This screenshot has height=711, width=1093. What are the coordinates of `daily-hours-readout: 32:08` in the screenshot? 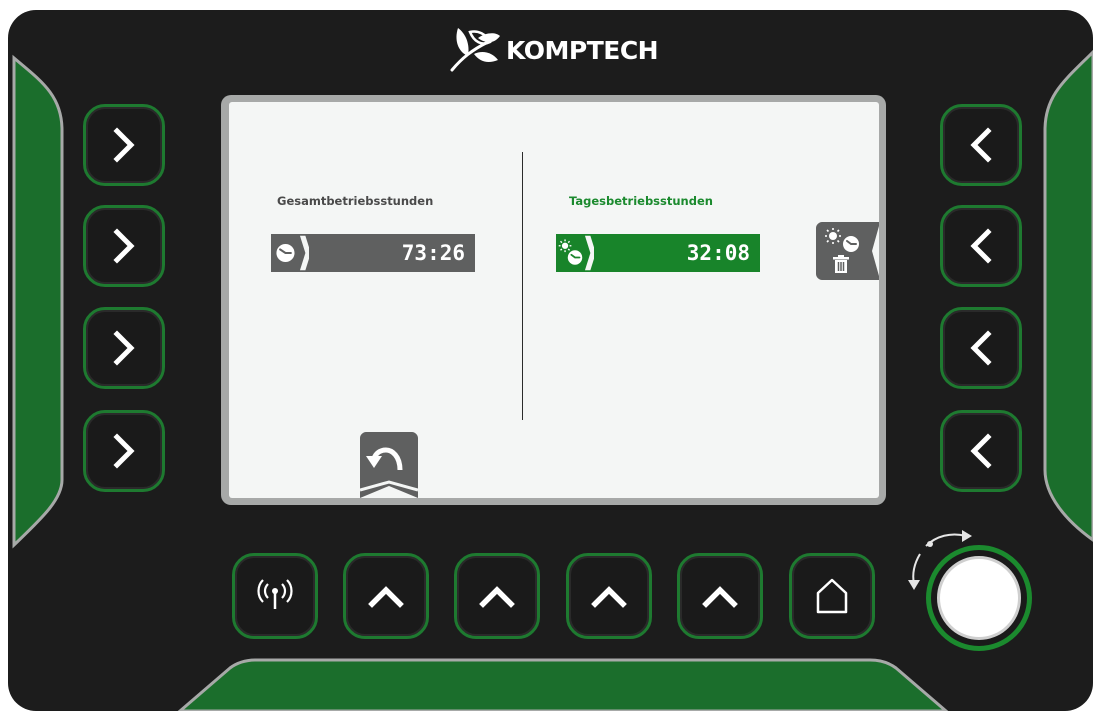 It's located at (658, 253).